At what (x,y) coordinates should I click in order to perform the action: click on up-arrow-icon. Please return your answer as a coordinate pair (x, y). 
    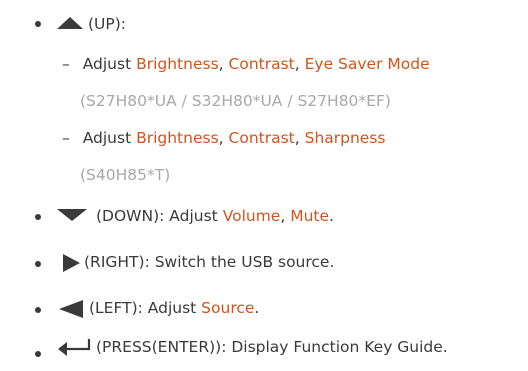
    Looking at the image, I should click on (70, 23).